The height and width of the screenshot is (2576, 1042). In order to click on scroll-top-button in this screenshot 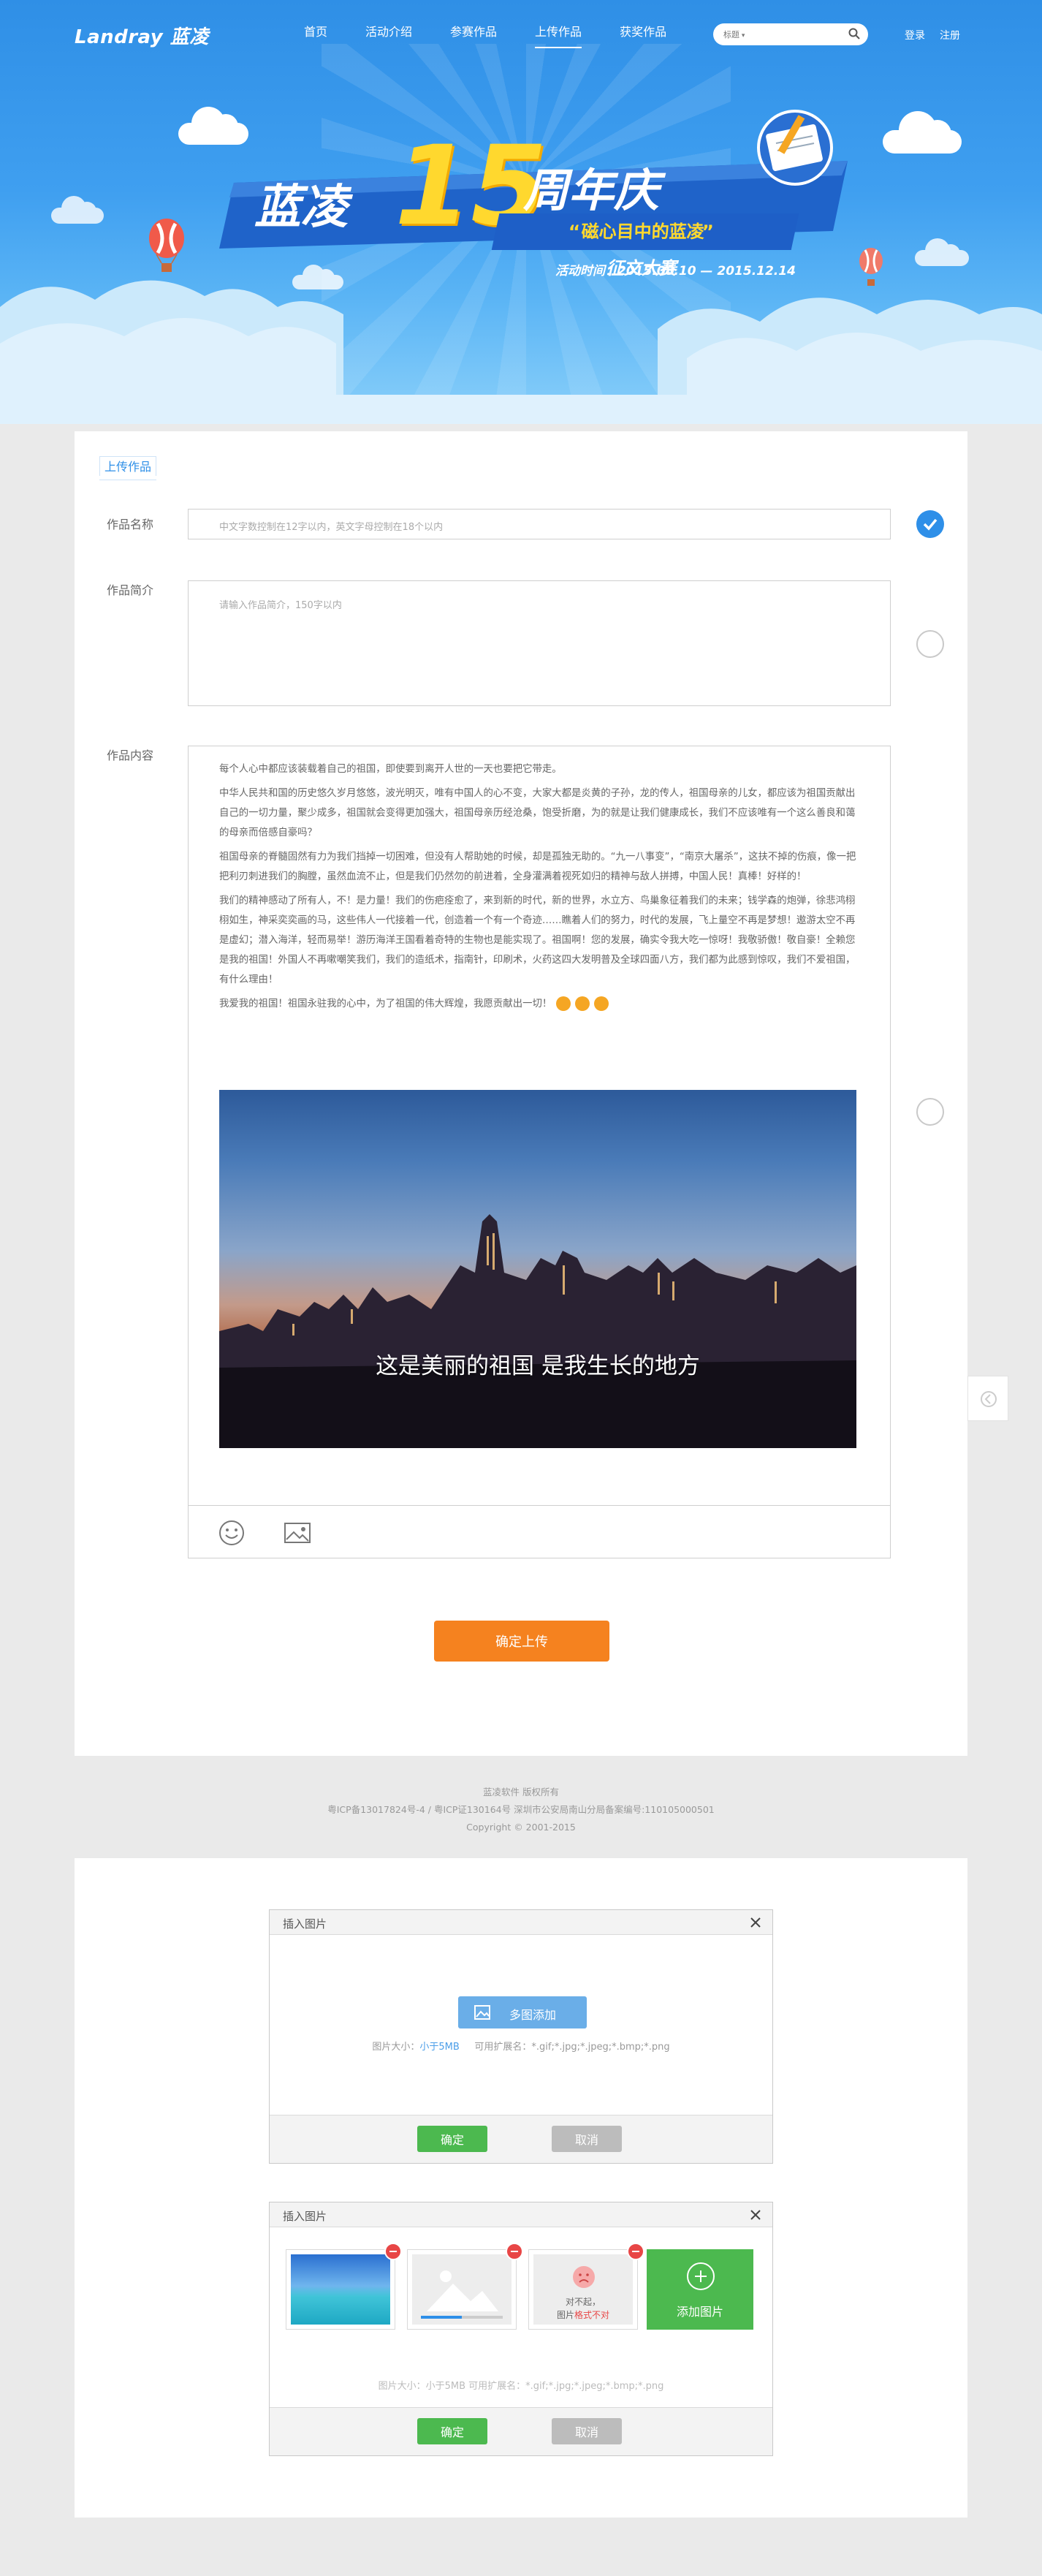, I will do `click(987, 1398)`.